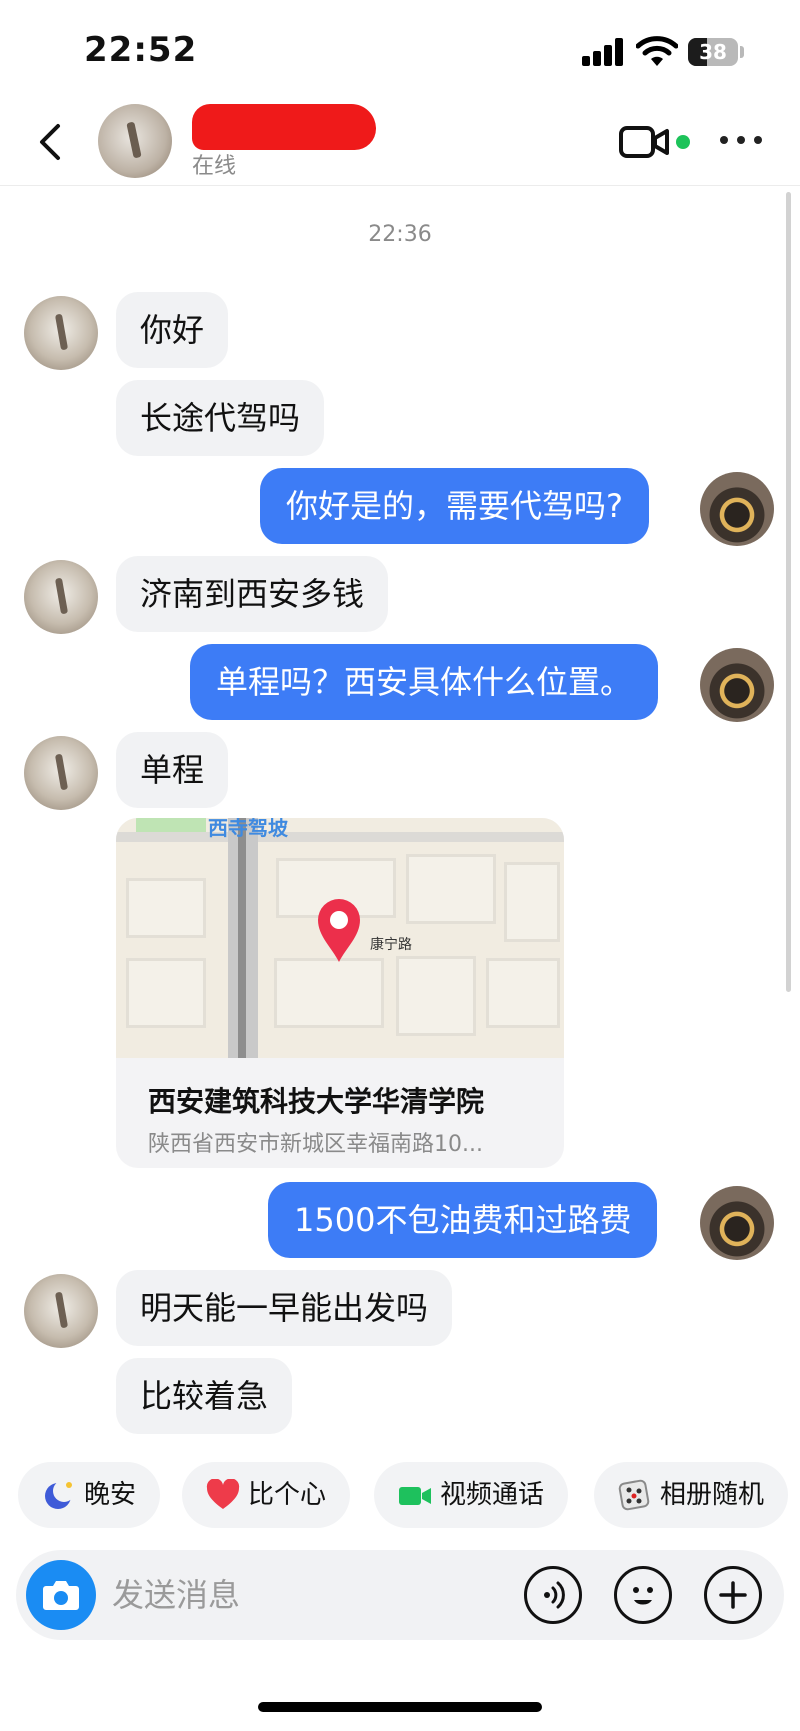 This screenshot has height=1731, width=800. I want to click on camera-icon, so click(61, 1595).